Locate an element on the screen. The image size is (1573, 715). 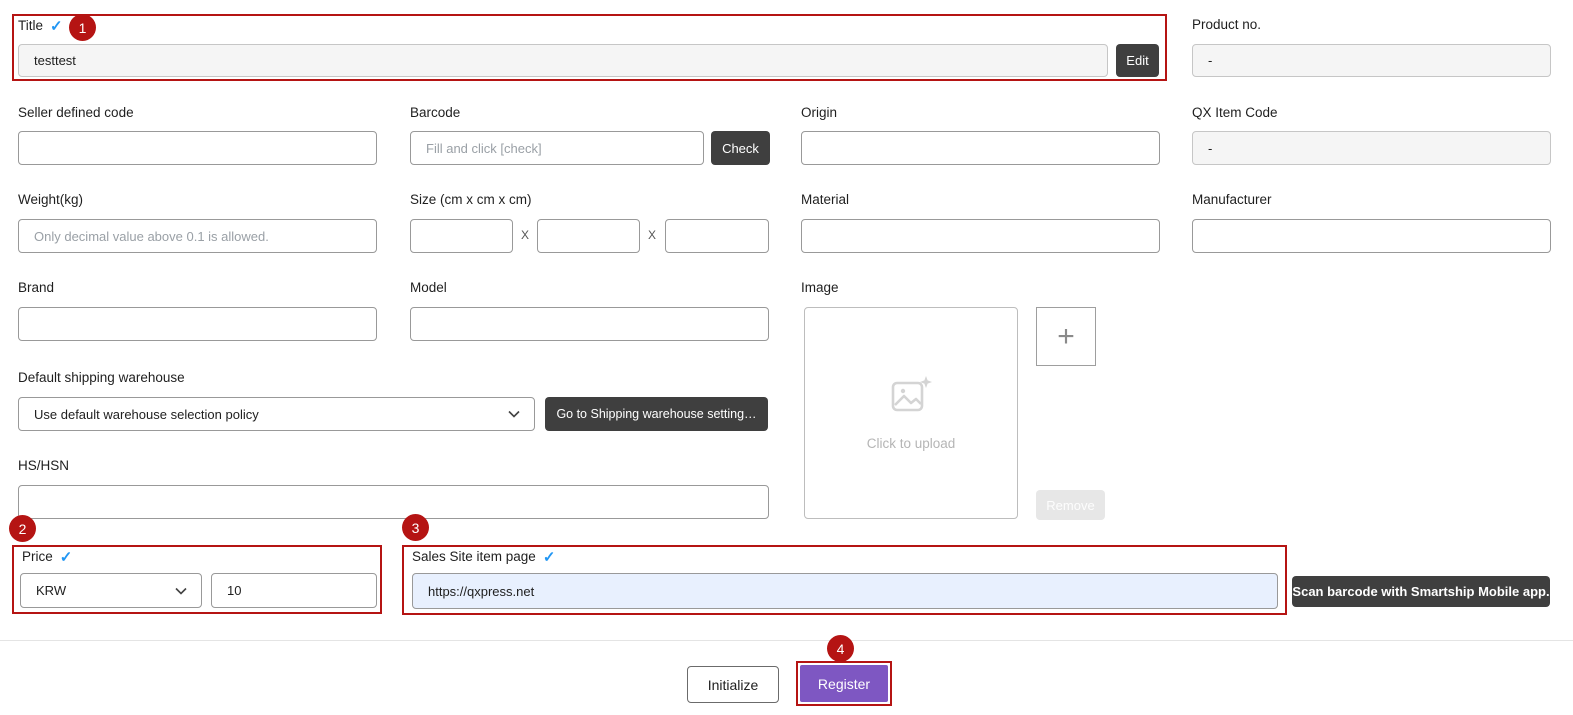
size-separator-1: X is located at coordinates (525, 235).